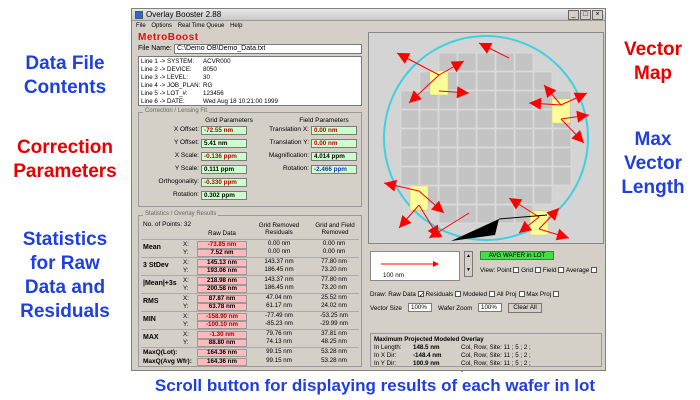 The width and height of the screenshot is (700, 400). Describe the element at coordinates (573, 15) in the screenshot. I see `minimize-button: _` at that location.